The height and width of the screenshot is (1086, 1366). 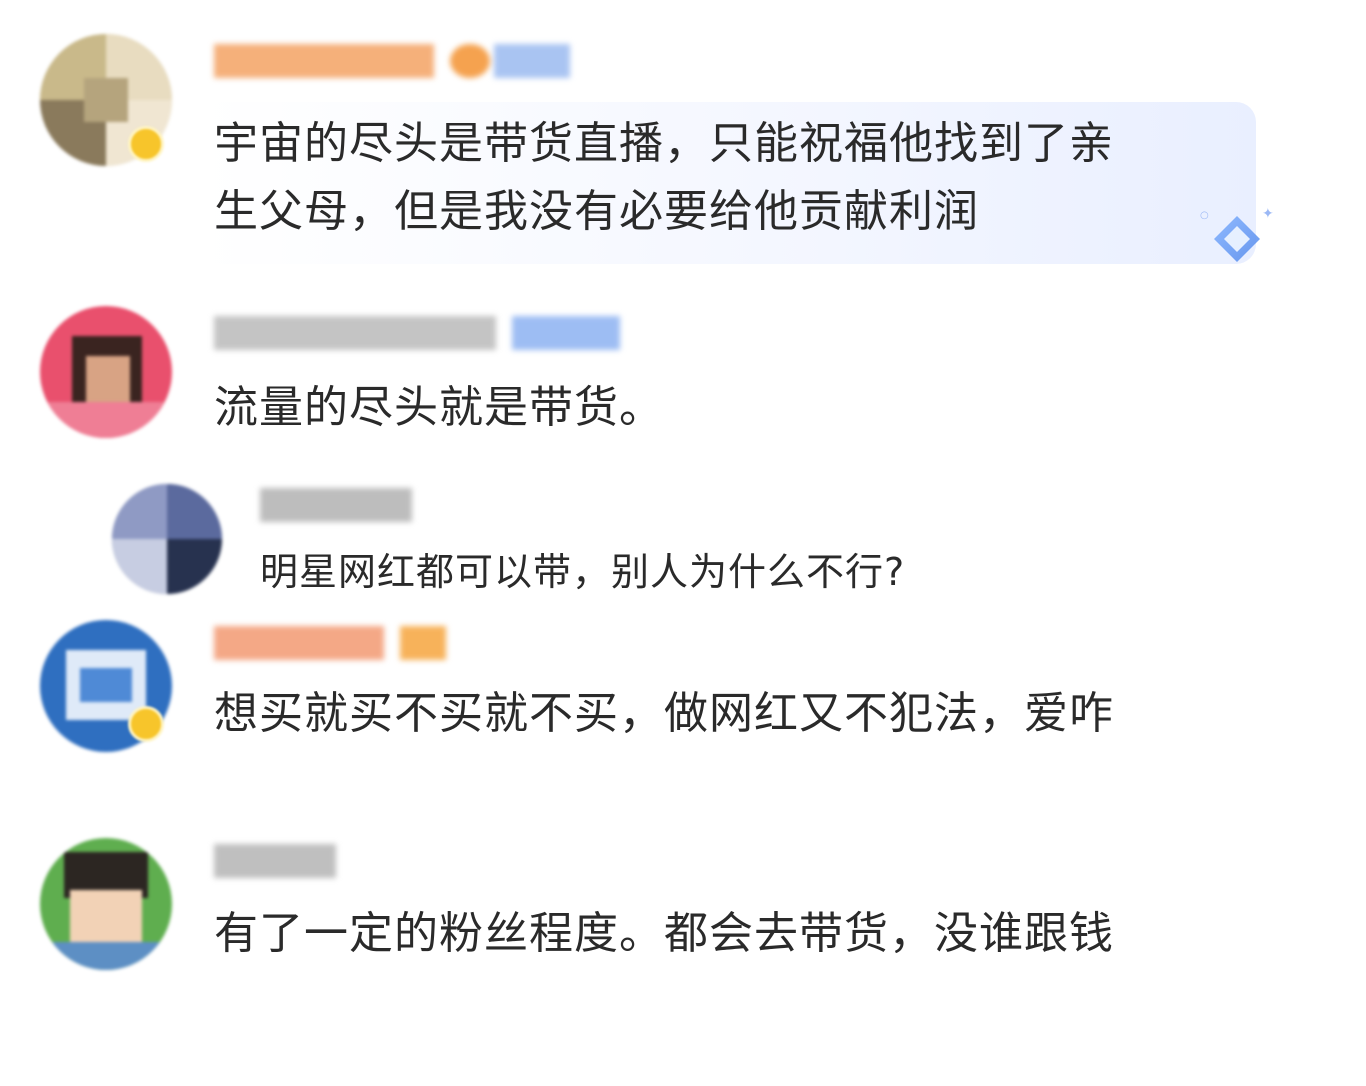 What do you see at coordinates (664, 713) in the screenshot?
I see `comment-text: 想买就买不买就不买，做网红又不犯法，爱咋` at bounding box center [664, 713].